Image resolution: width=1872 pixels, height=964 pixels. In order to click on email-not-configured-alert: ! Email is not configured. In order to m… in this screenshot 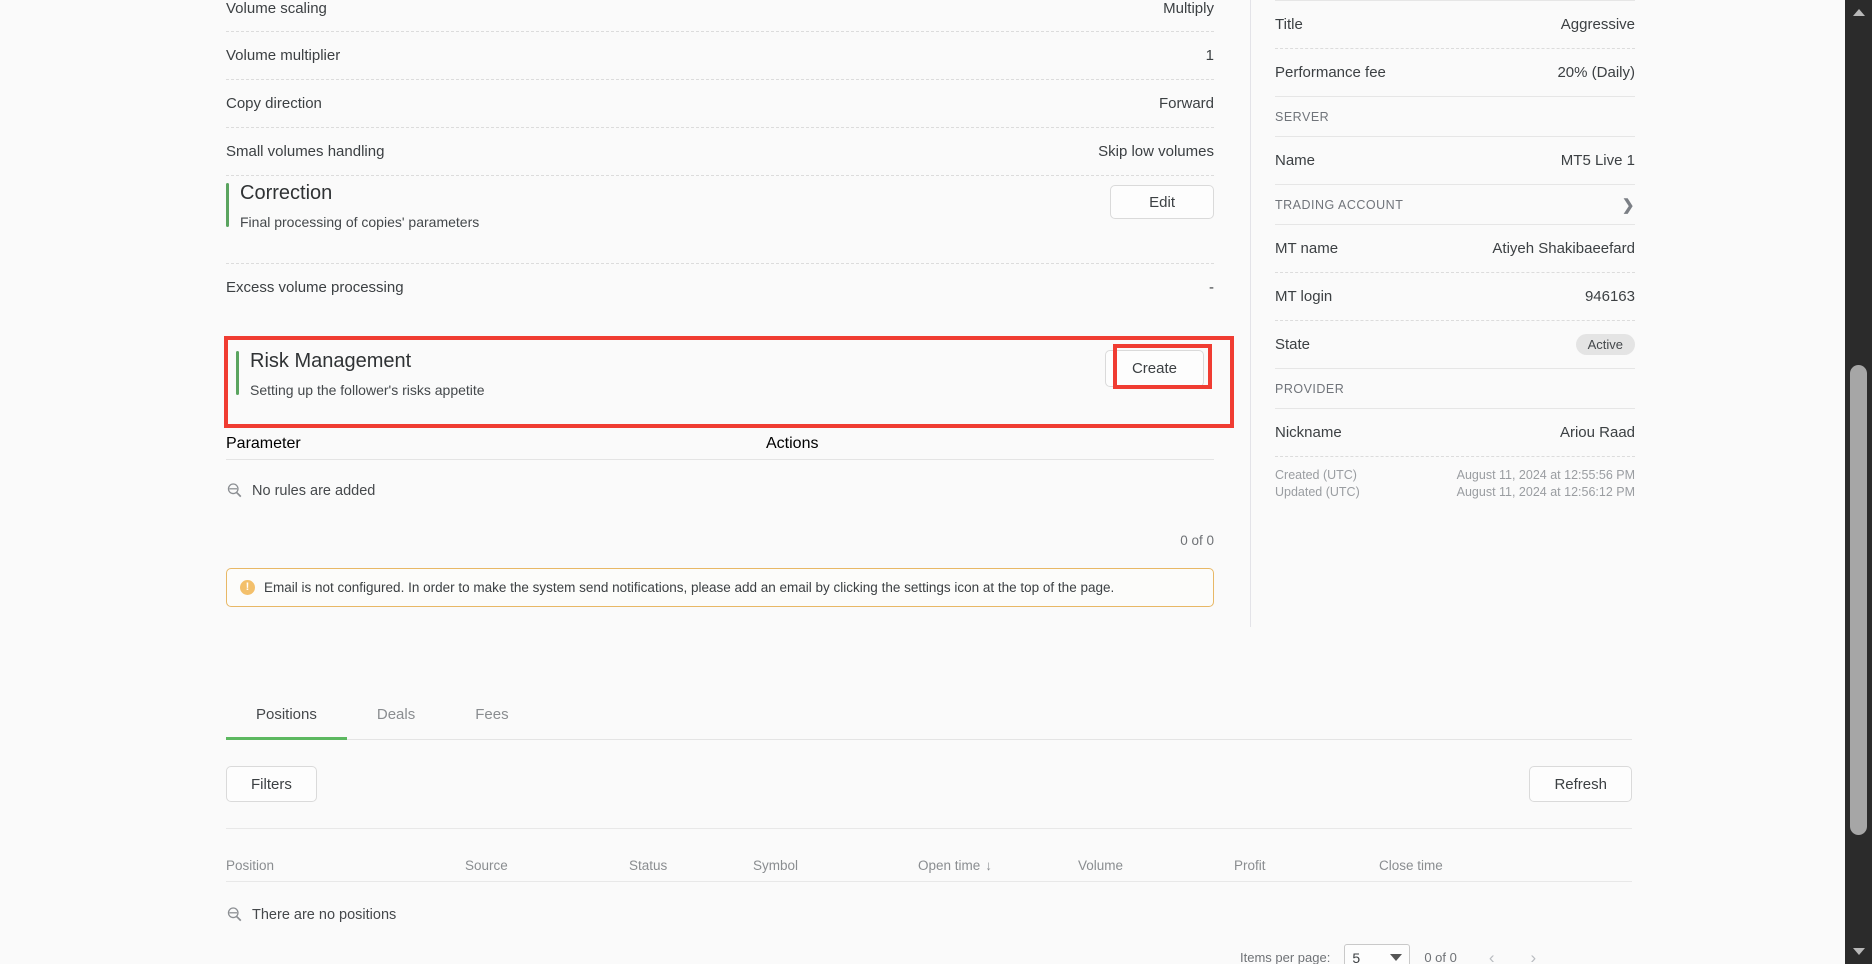, I will do `click(720, 587)`.